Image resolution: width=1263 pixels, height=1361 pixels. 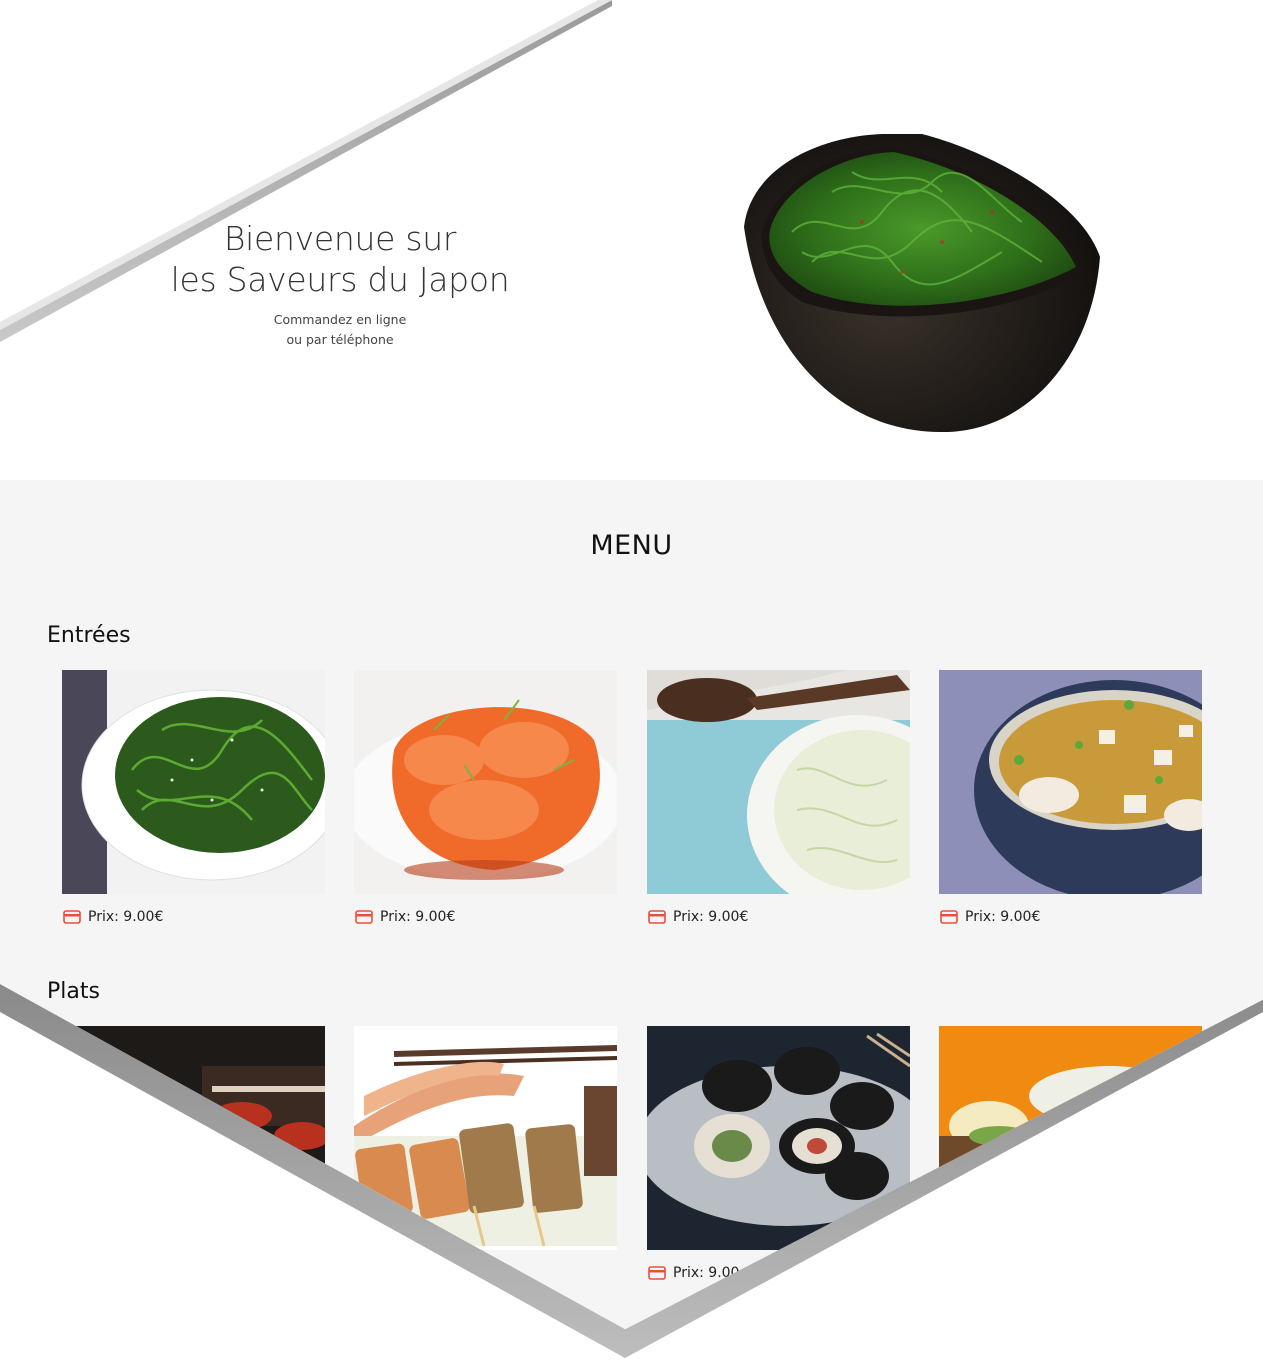 What do you see at coordinates (73, 991) in the screenshot?
I see `category-title-plats: Plats` at bounding box center [73, 991].